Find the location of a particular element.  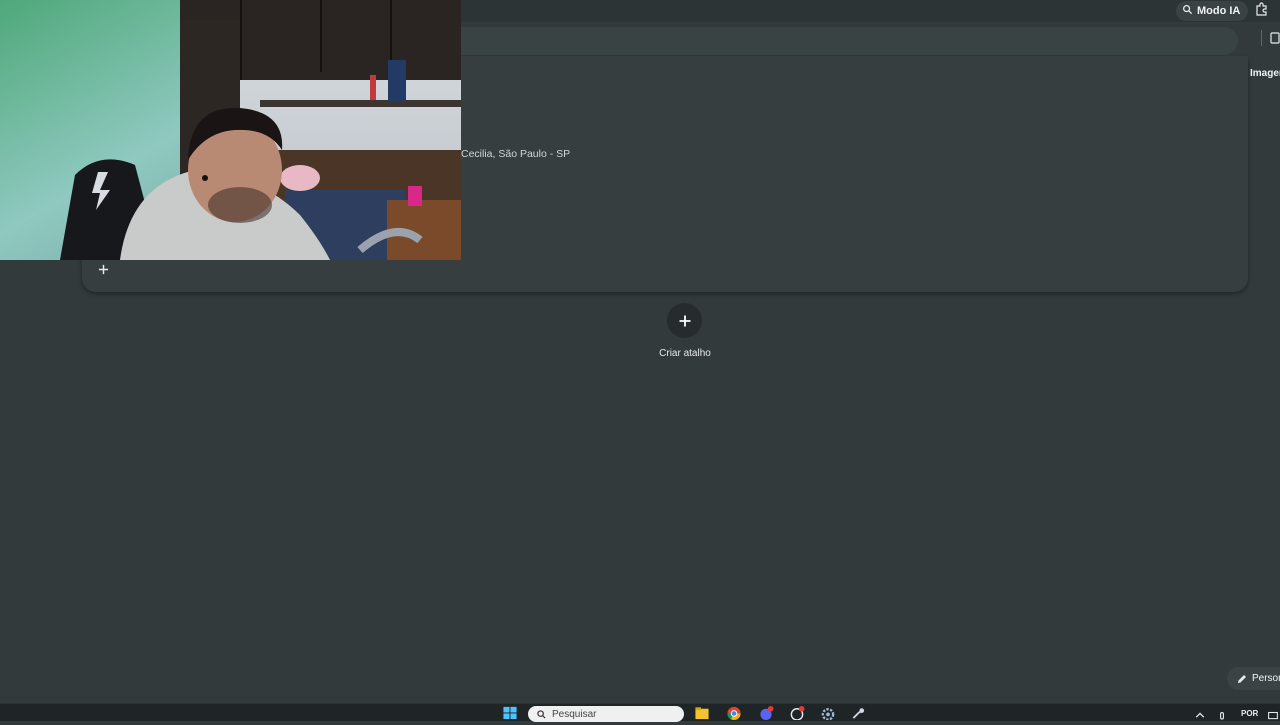

chrome-icon is located at coordinates (734, 712).